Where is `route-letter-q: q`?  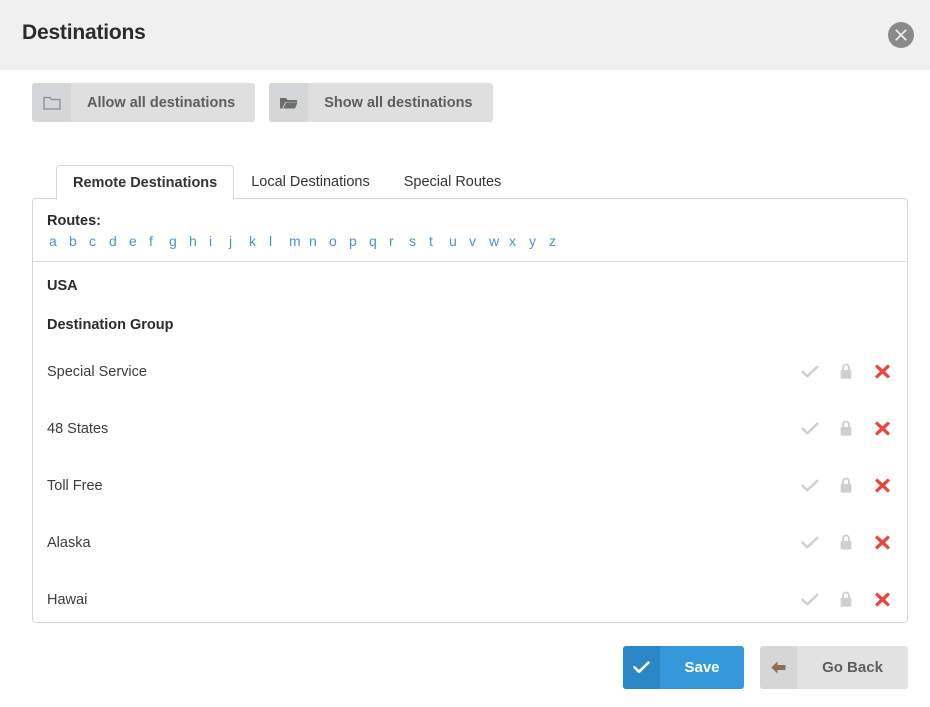
route-letter-q: q is located at coordinates (379, 241).